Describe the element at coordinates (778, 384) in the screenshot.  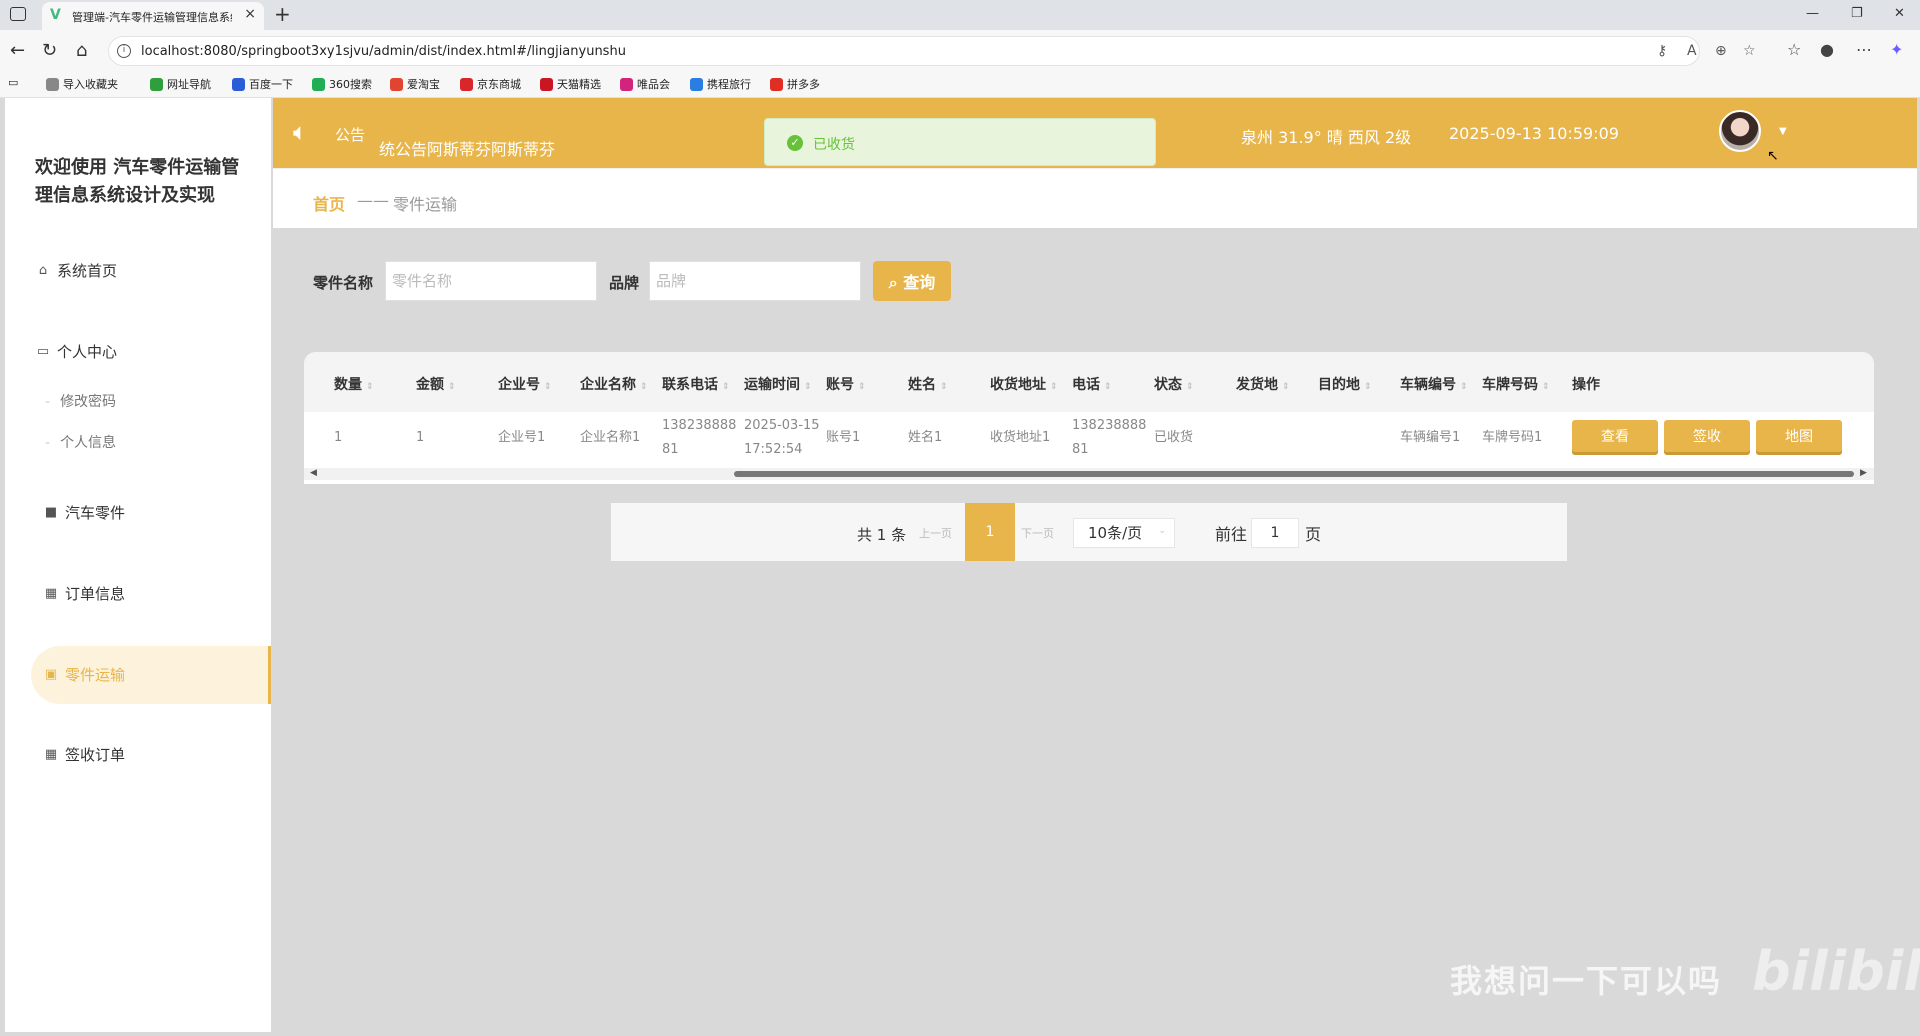
I see `column-header: 运输时间 ⇕` at that location.